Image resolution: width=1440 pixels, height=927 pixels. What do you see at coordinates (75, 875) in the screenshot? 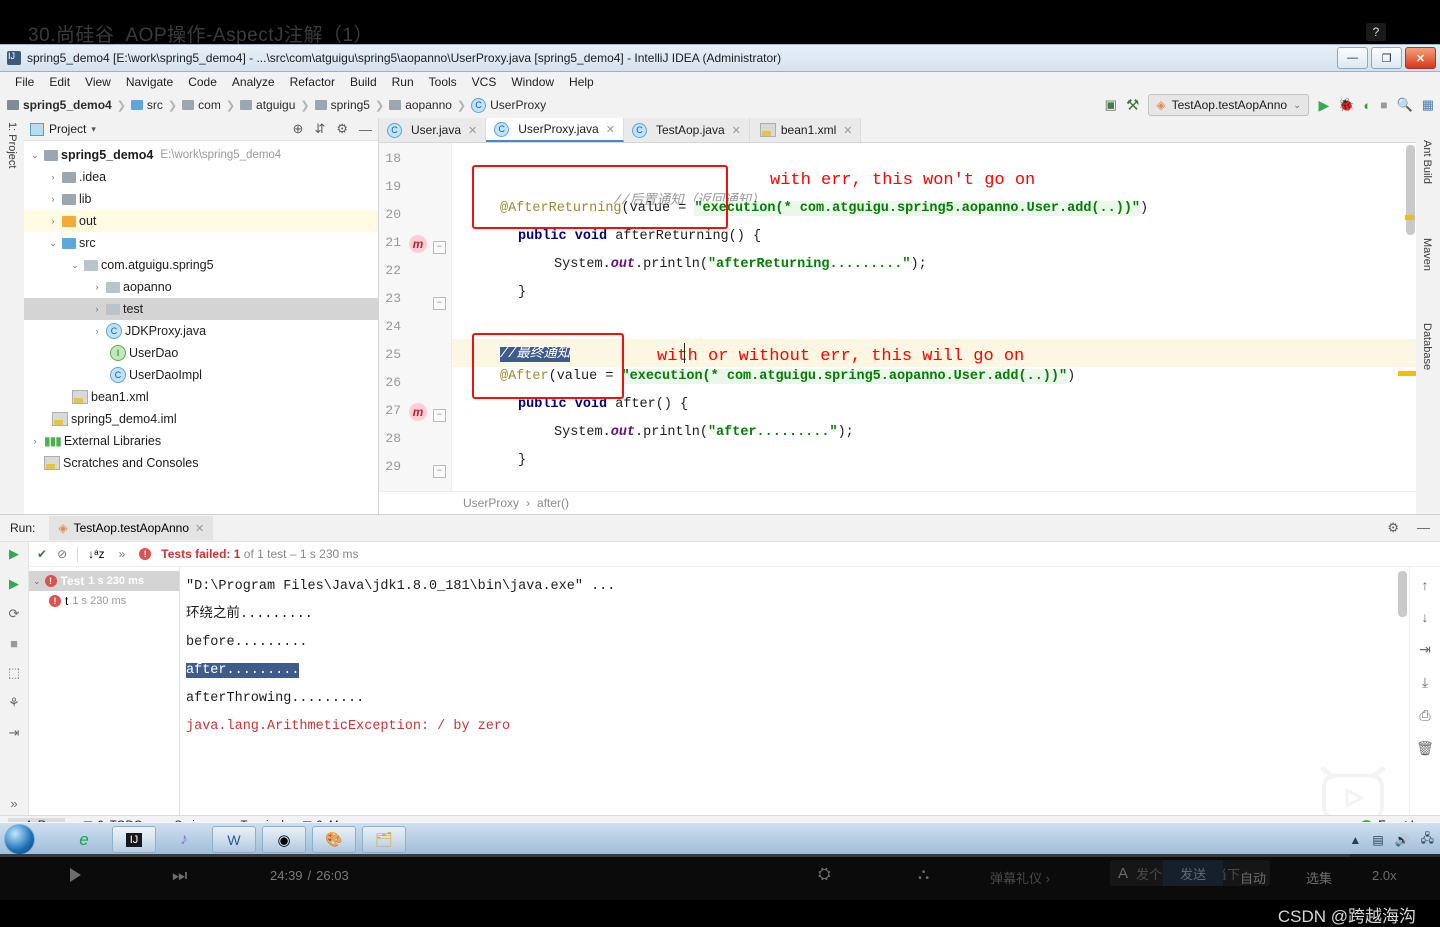
I see `video-play-button` at bounding box center [75, 875].